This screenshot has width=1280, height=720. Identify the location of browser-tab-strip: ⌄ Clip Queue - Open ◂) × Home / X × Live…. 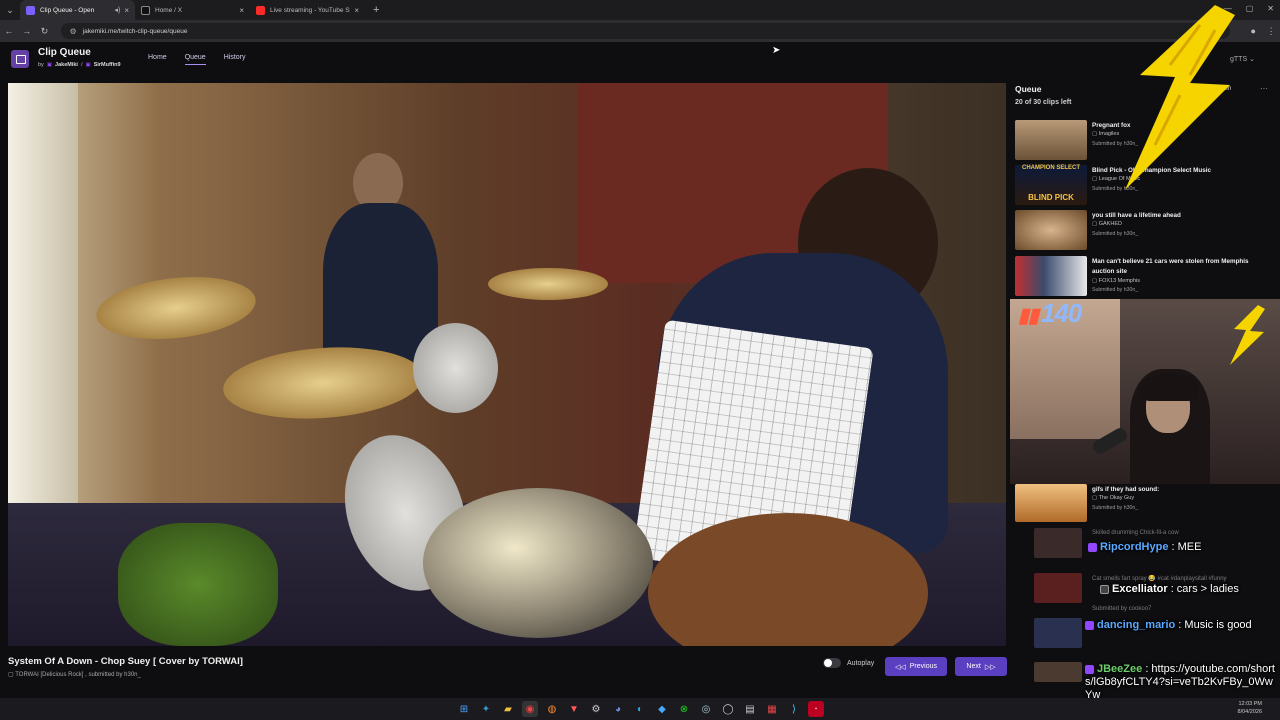
(640, 10).